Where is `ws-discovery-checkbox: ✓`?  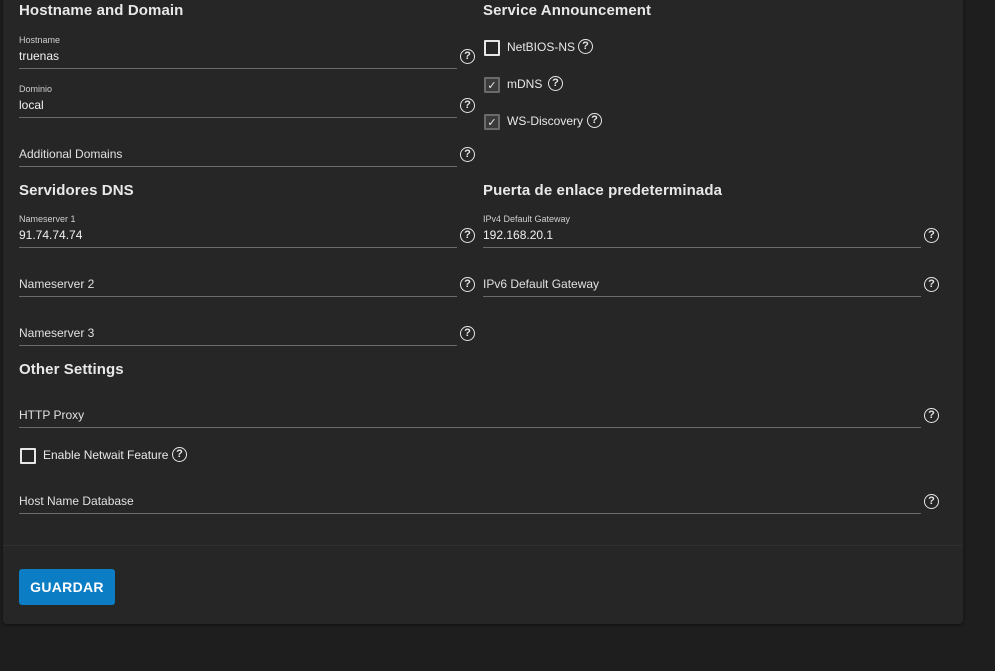 ws-discovery-checkbox: ✓ is located at coordinates (492, 122).